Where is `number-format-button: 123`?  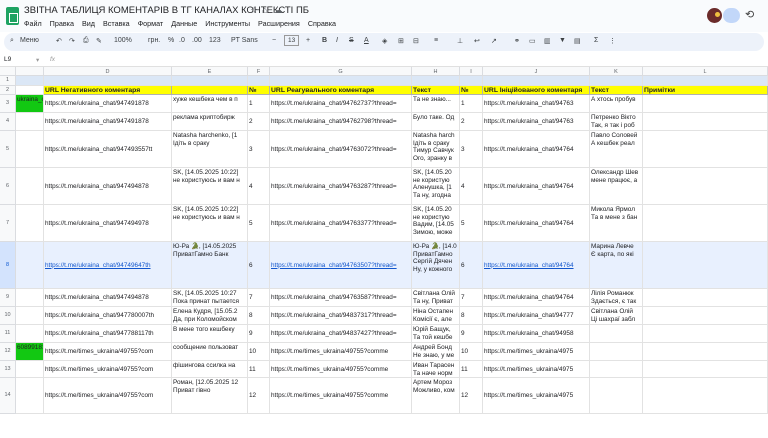
number-format-button: 123 is located at coordinates (215, 40).